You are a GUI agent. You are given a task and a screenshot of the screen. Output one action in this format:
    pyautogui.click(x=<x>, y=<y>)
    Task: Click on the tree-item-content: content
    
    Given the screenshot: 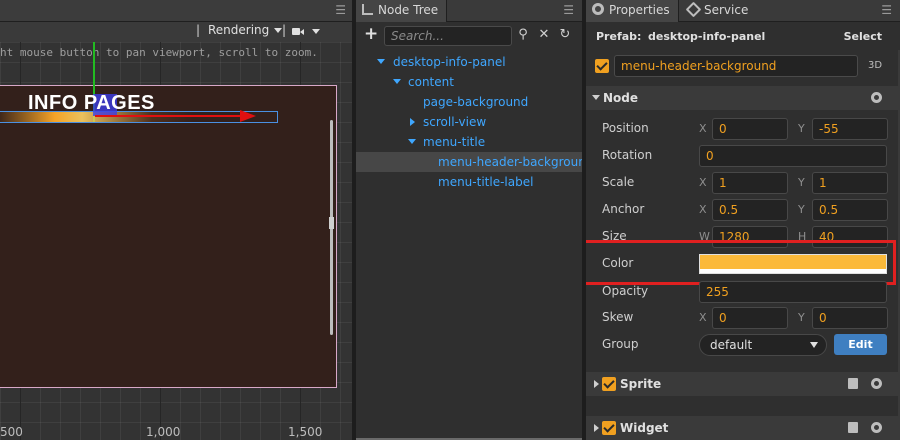 What is the action you would take?
    pyautogui.click(x=469, y=82)
    